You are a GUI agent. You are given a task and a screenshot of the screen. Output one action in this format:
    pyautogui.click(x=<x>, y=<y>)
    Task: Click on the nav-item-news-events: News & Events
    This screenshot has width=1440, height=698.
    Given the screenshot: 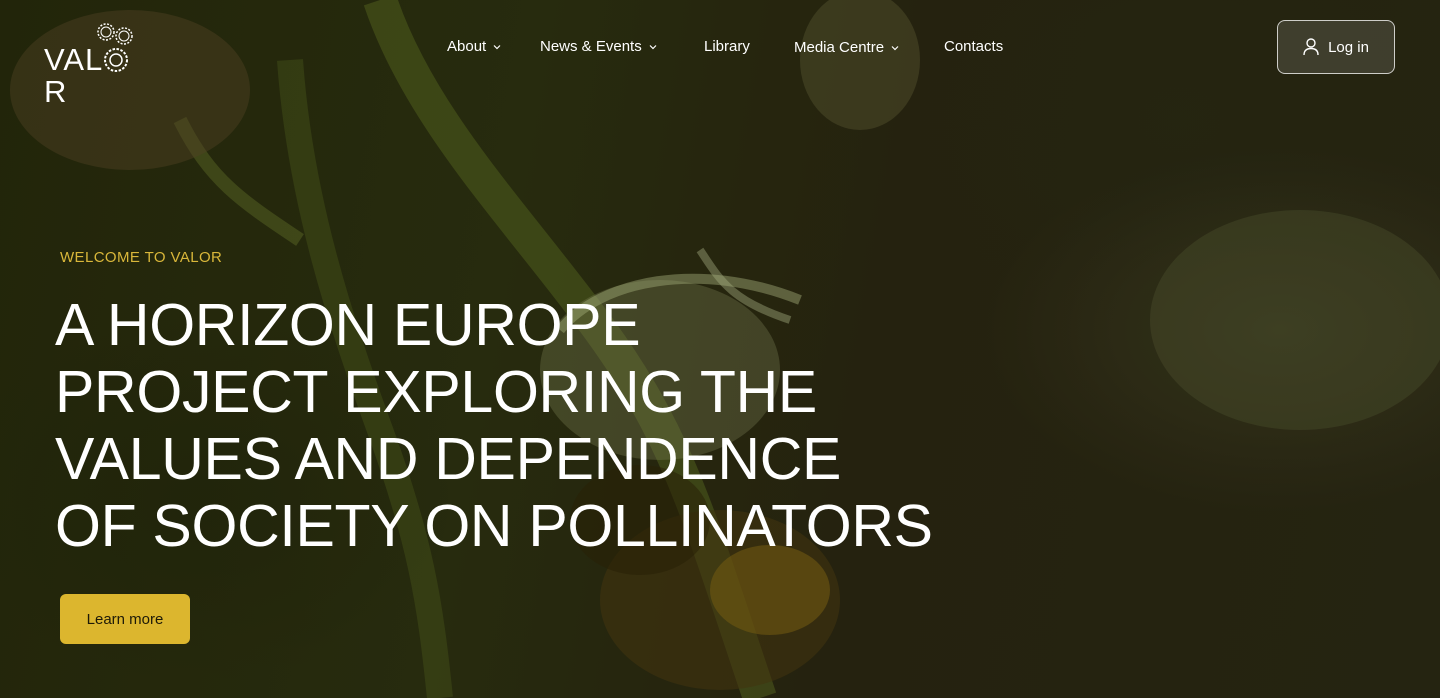 What is the action you would take?
    pyautogui.click(x=599, y=47)
    